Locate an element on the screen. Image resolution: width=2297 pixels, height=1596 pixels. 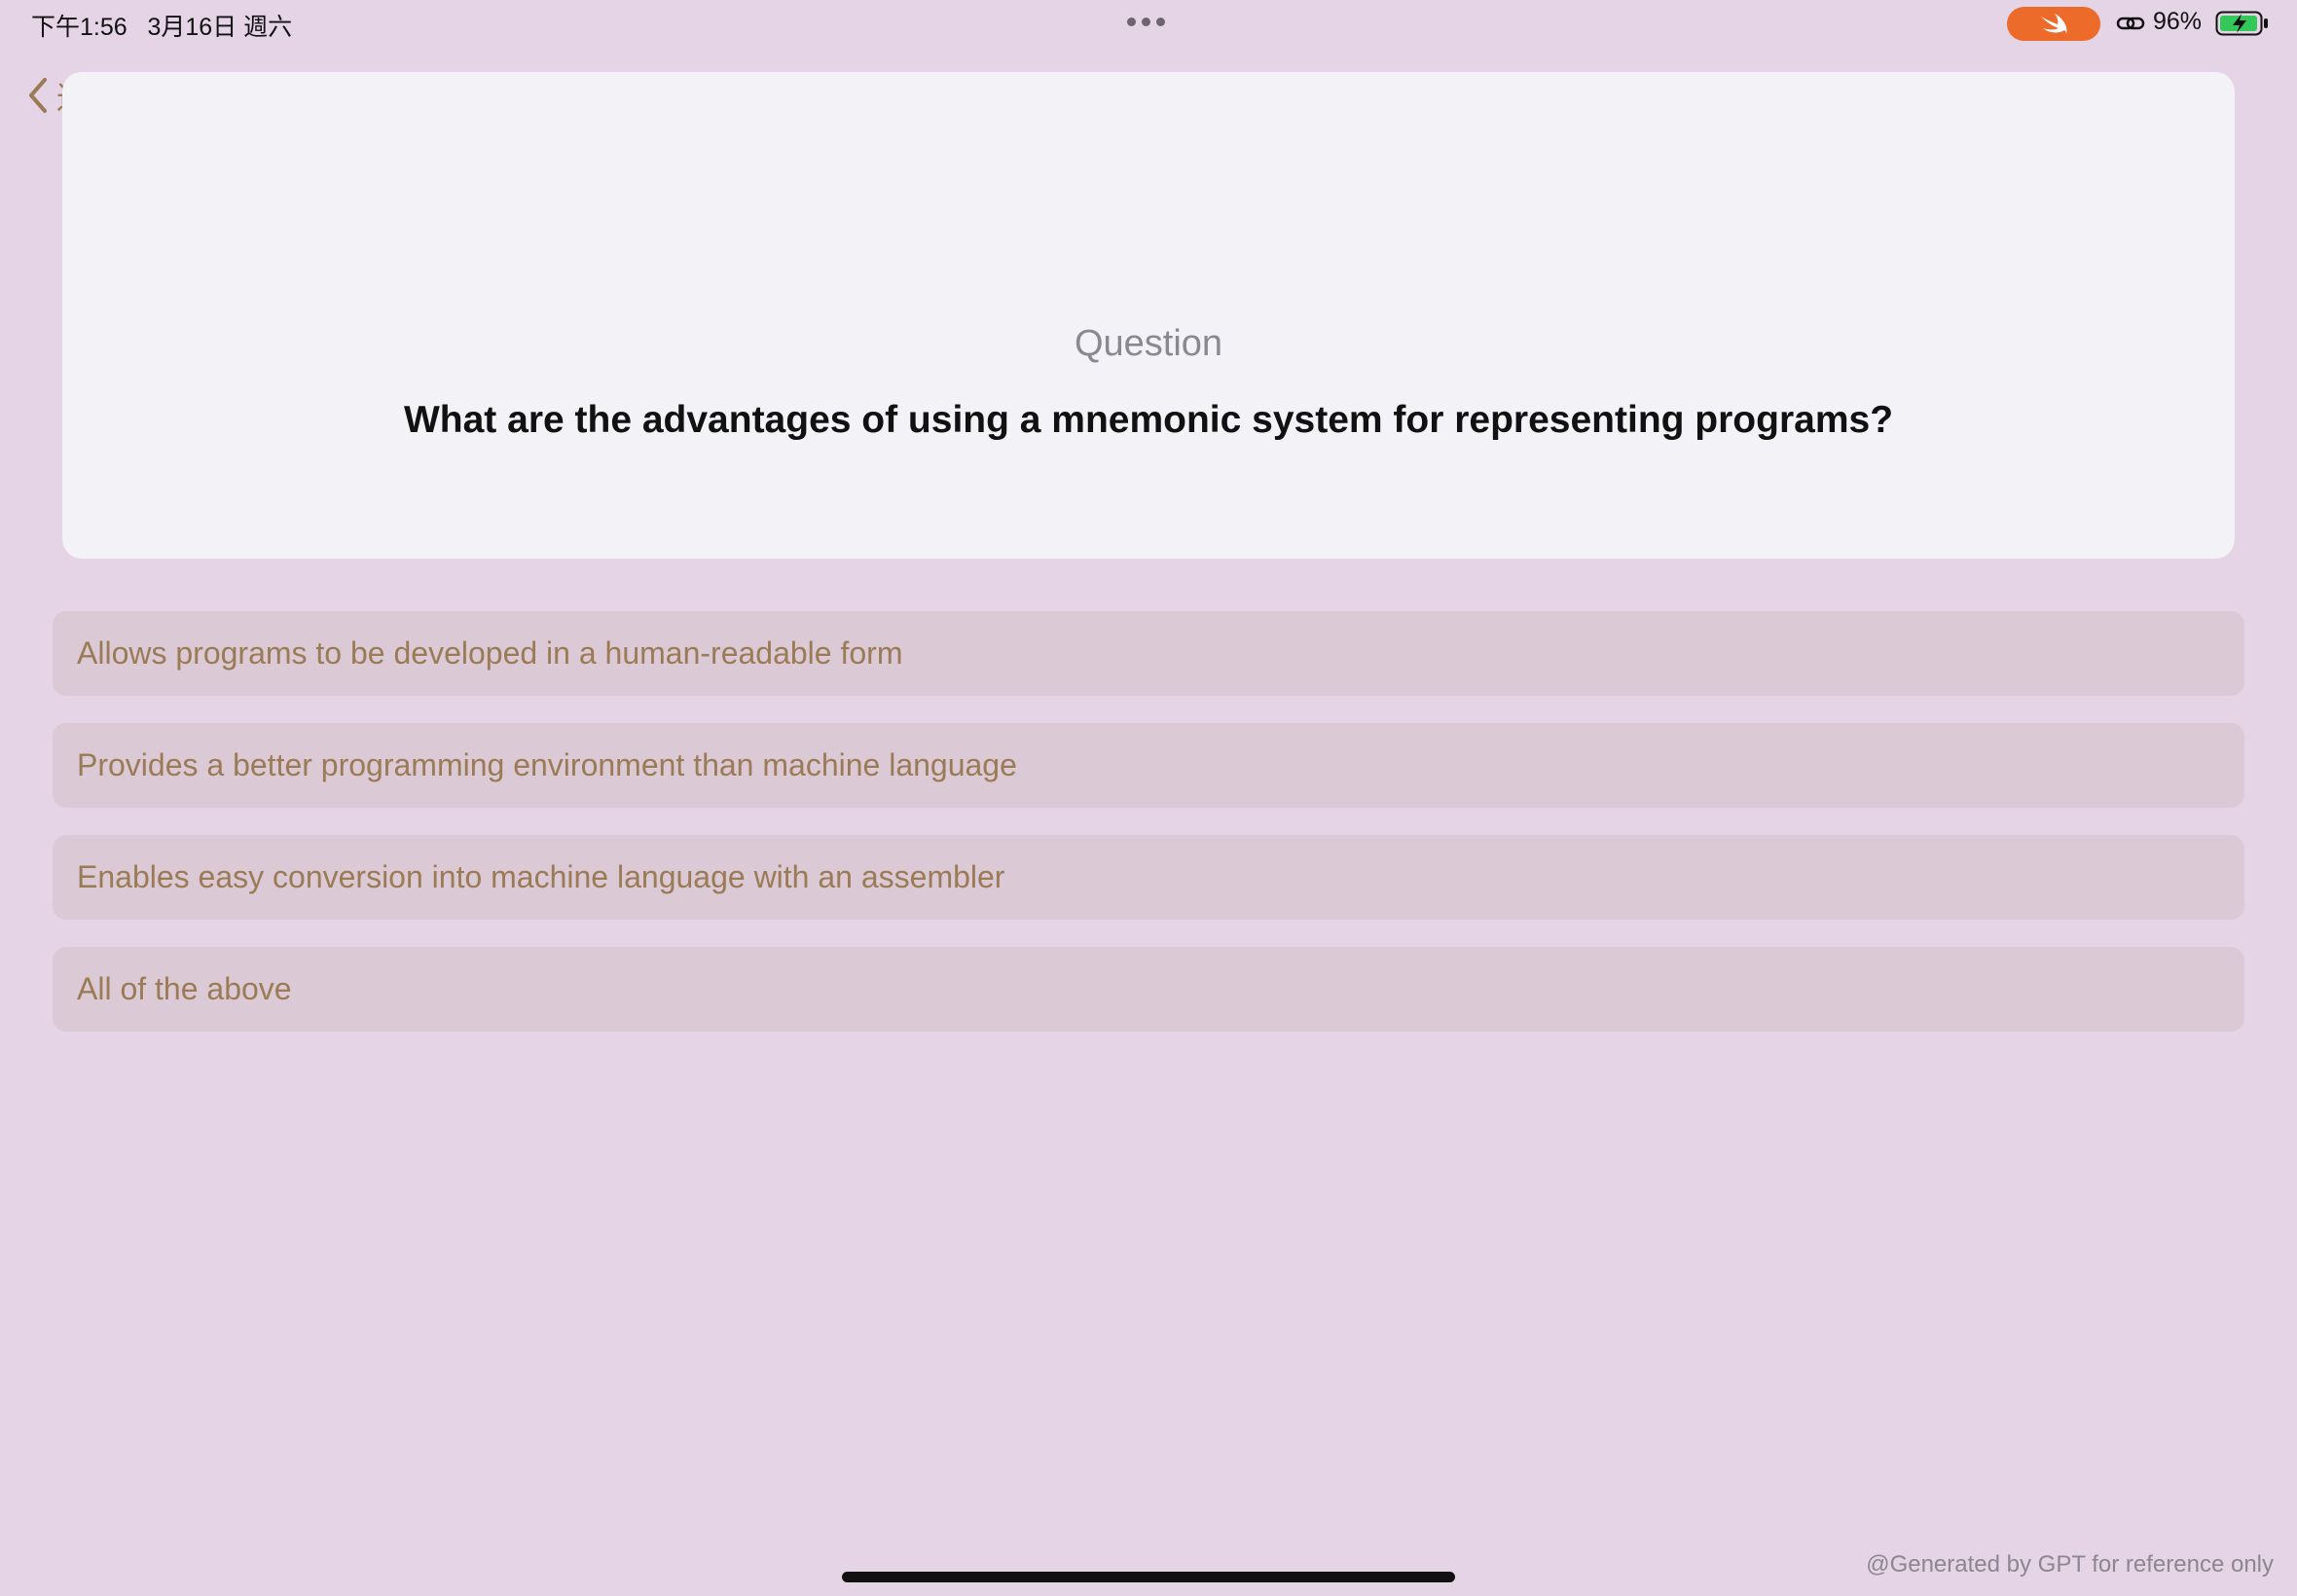
status-bar: 下午1:56 3月16日 週六 96% is located at coordinates (1148, 23).